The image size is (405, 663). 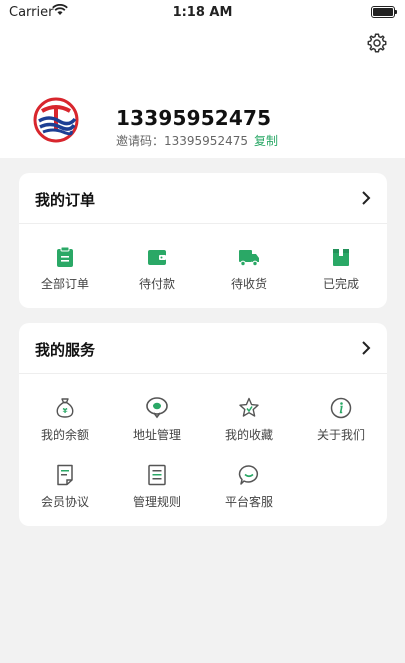 I want to click on service-rules-label: 管理规则, so click(x=156, y=502).